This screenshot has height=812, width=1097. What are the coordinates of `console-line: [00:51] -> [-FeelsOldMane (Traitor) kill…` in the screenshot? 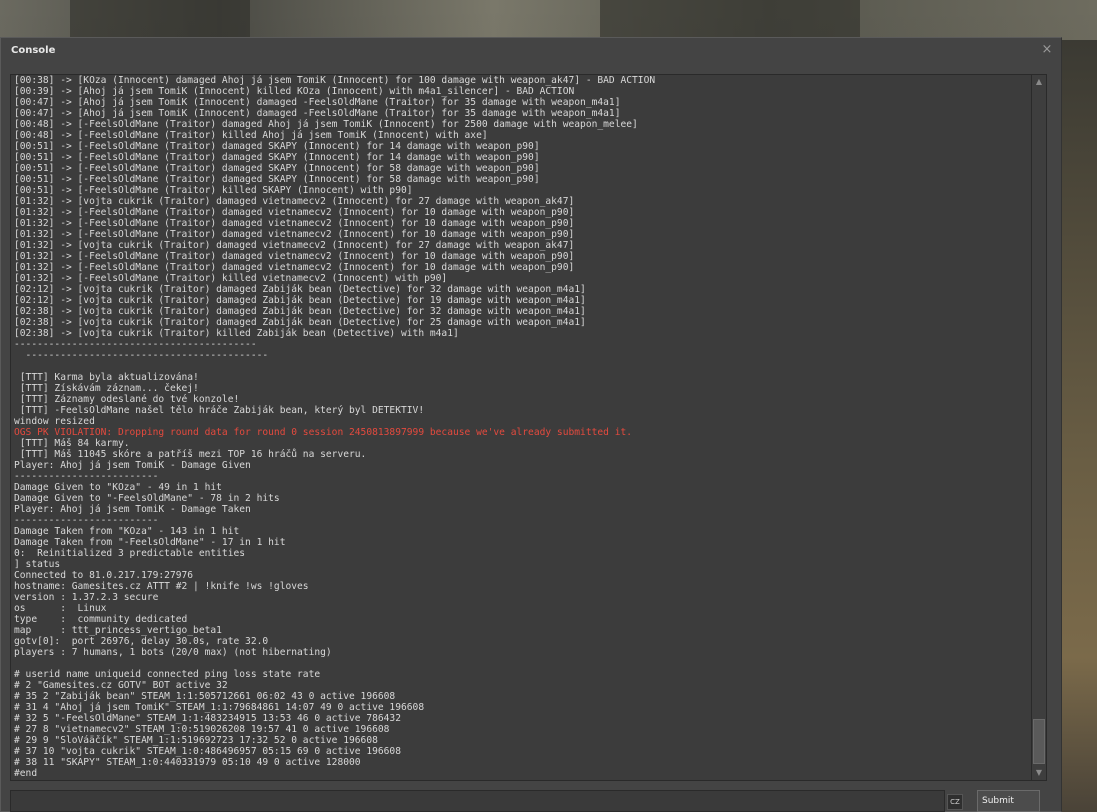 It's located at (213, 190).